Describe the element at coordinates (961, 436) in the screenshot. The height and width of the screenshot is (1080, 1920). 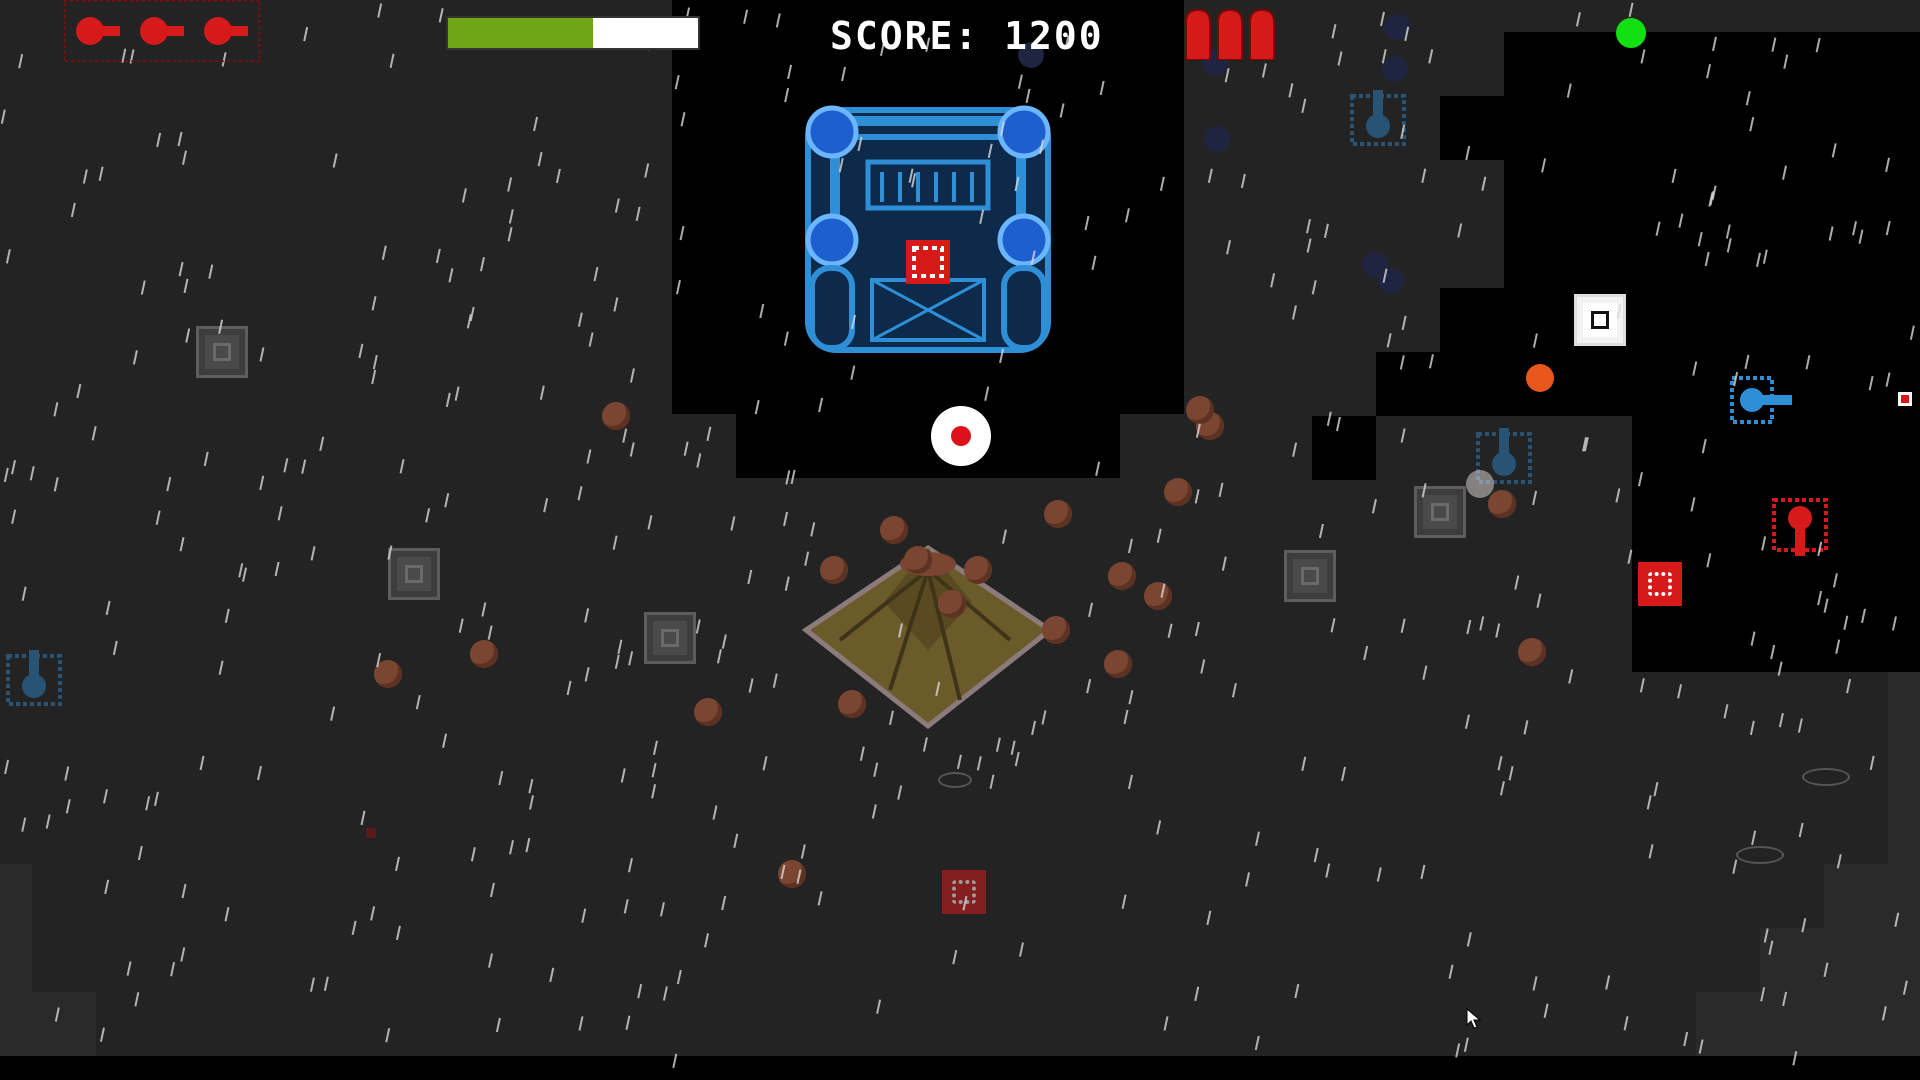
I see `player-tank-icon` at that location.